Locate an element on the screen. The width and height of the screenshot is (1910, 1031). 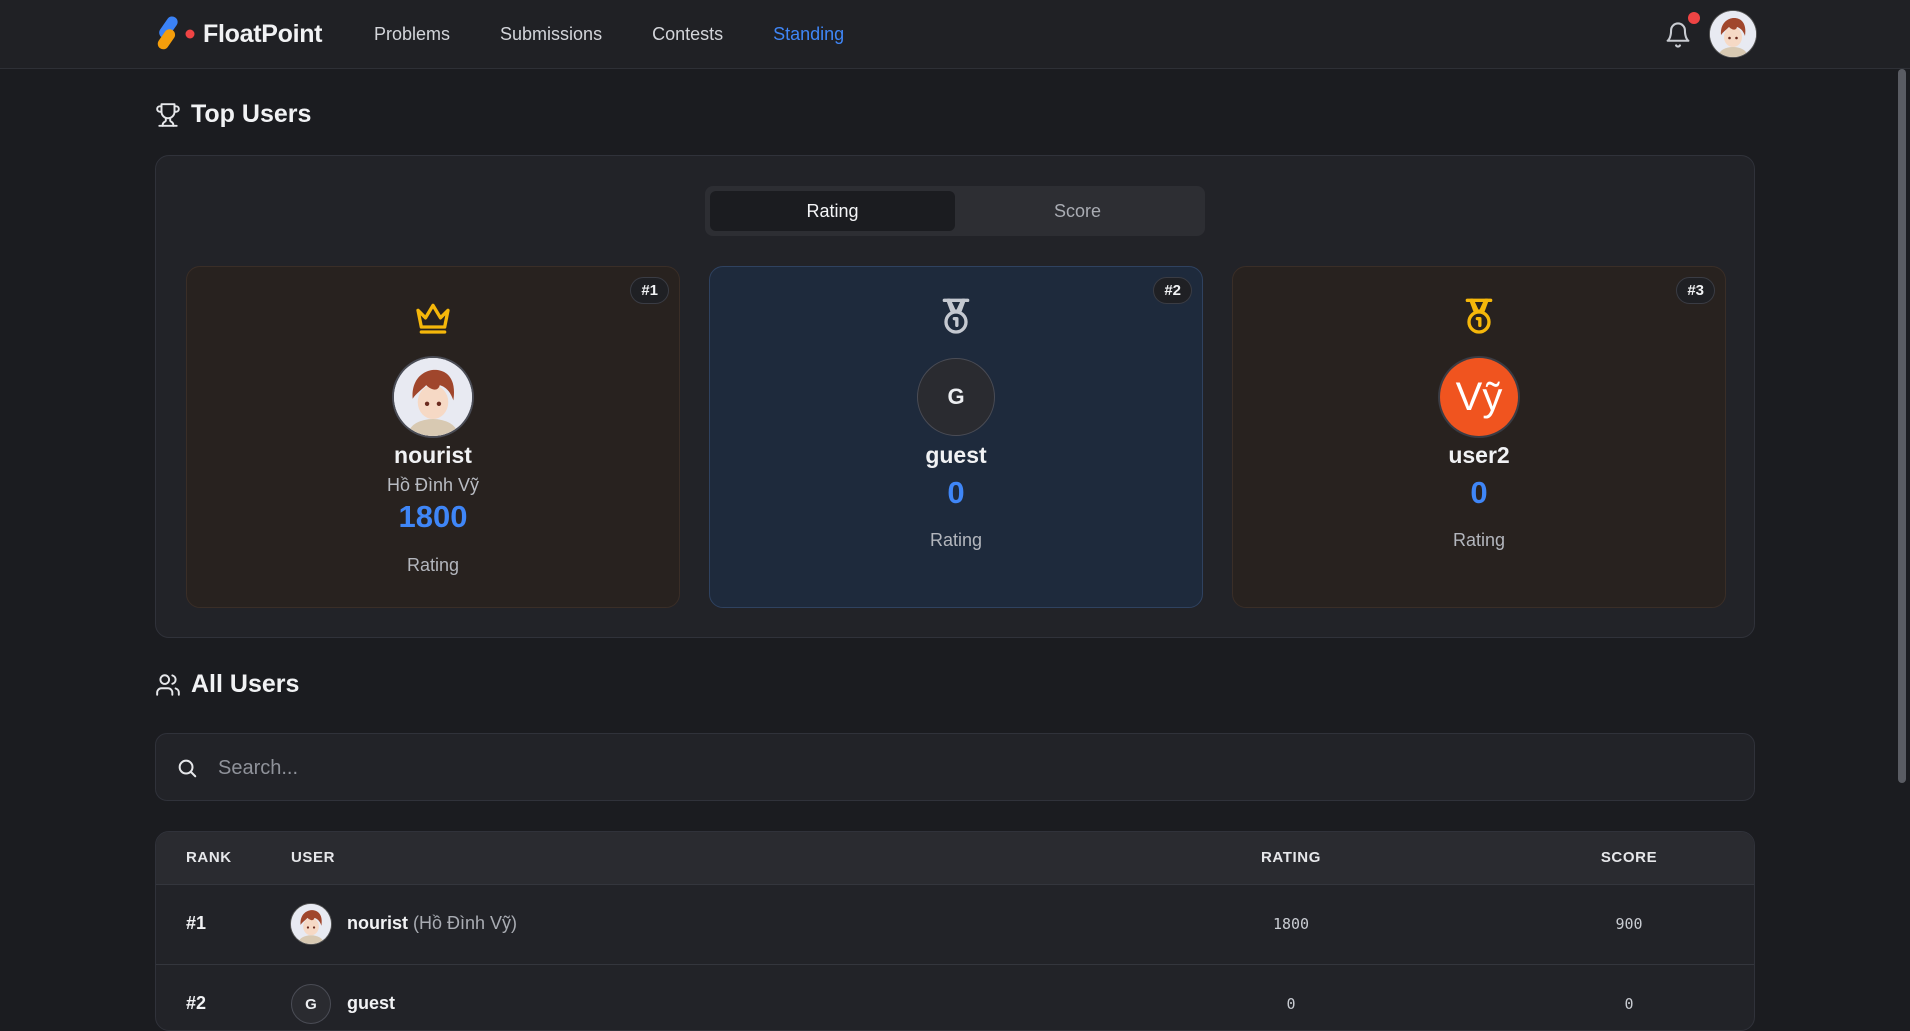
rank-mode-toggle: Rating Score is located at coordinates (955, 211).